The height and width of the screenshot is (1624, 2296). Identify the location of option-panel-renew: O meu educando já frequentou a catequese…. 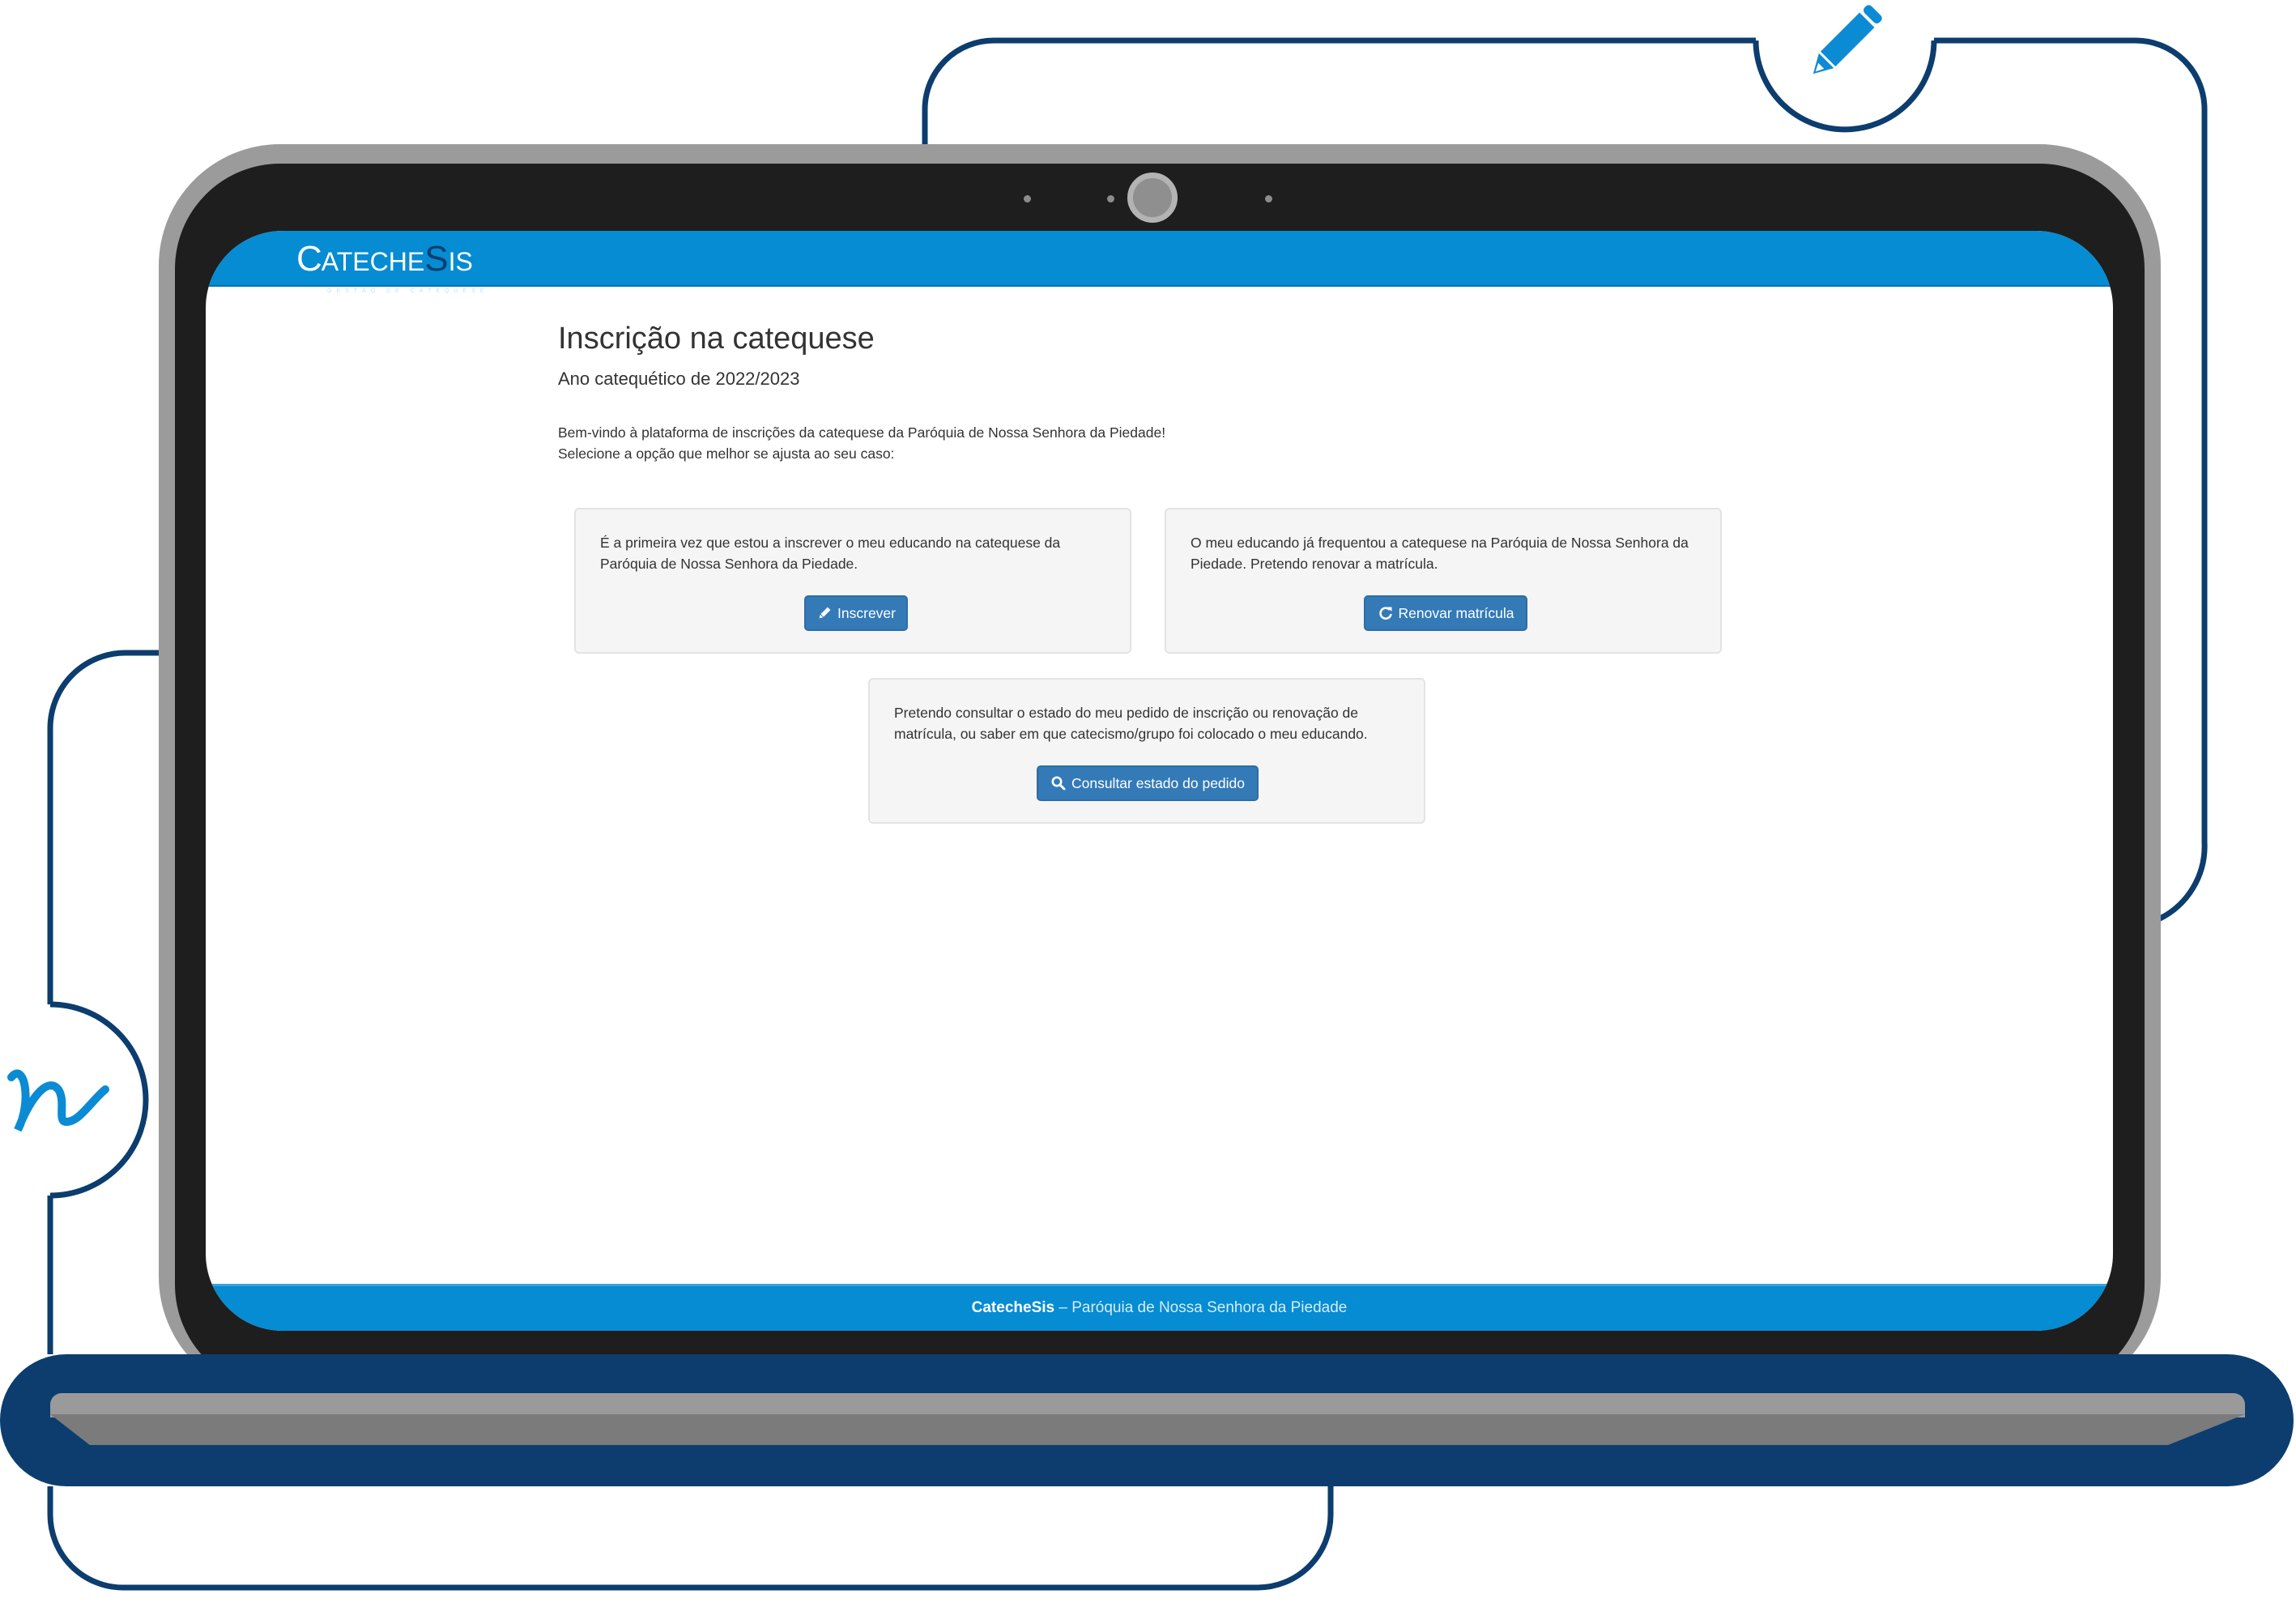
(1443, 581).